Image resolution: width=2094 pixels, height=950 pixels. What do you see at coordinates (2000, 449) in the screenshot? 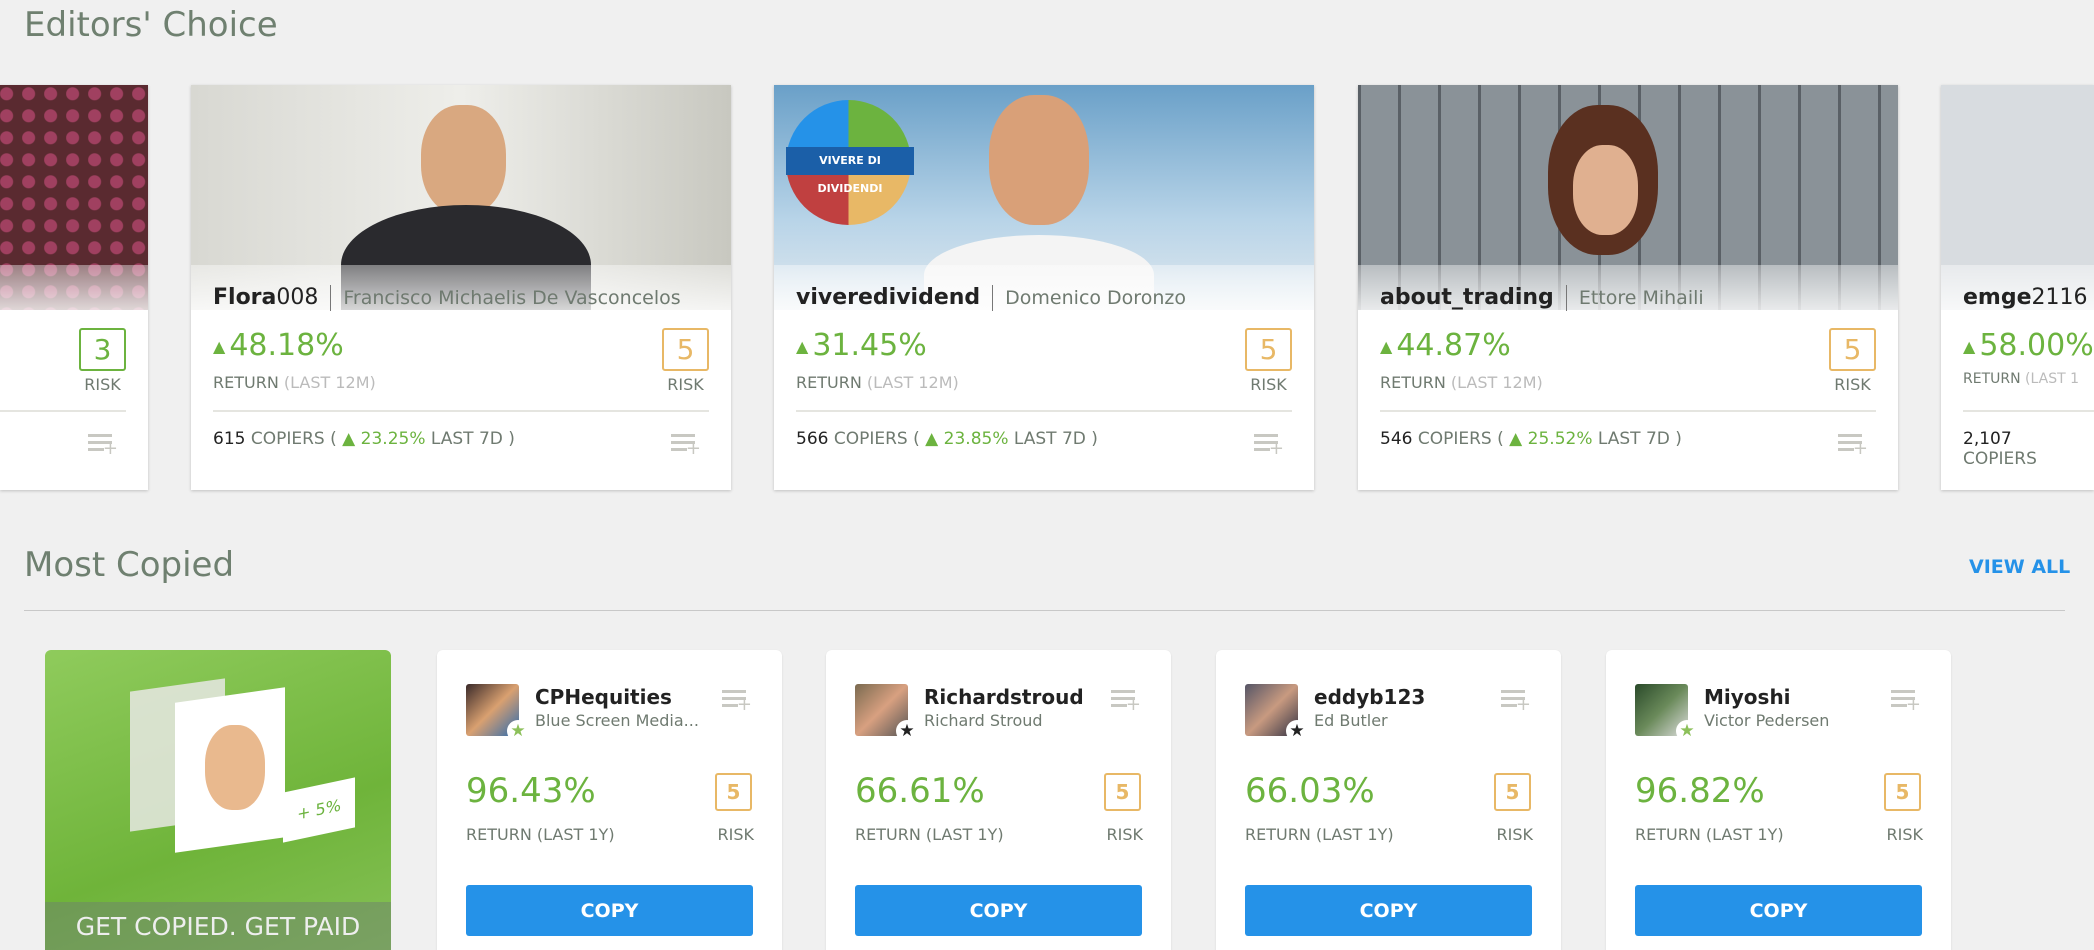
I see `copiers-count: 2,107 COPIERS` at bounding box center [2000, 449].